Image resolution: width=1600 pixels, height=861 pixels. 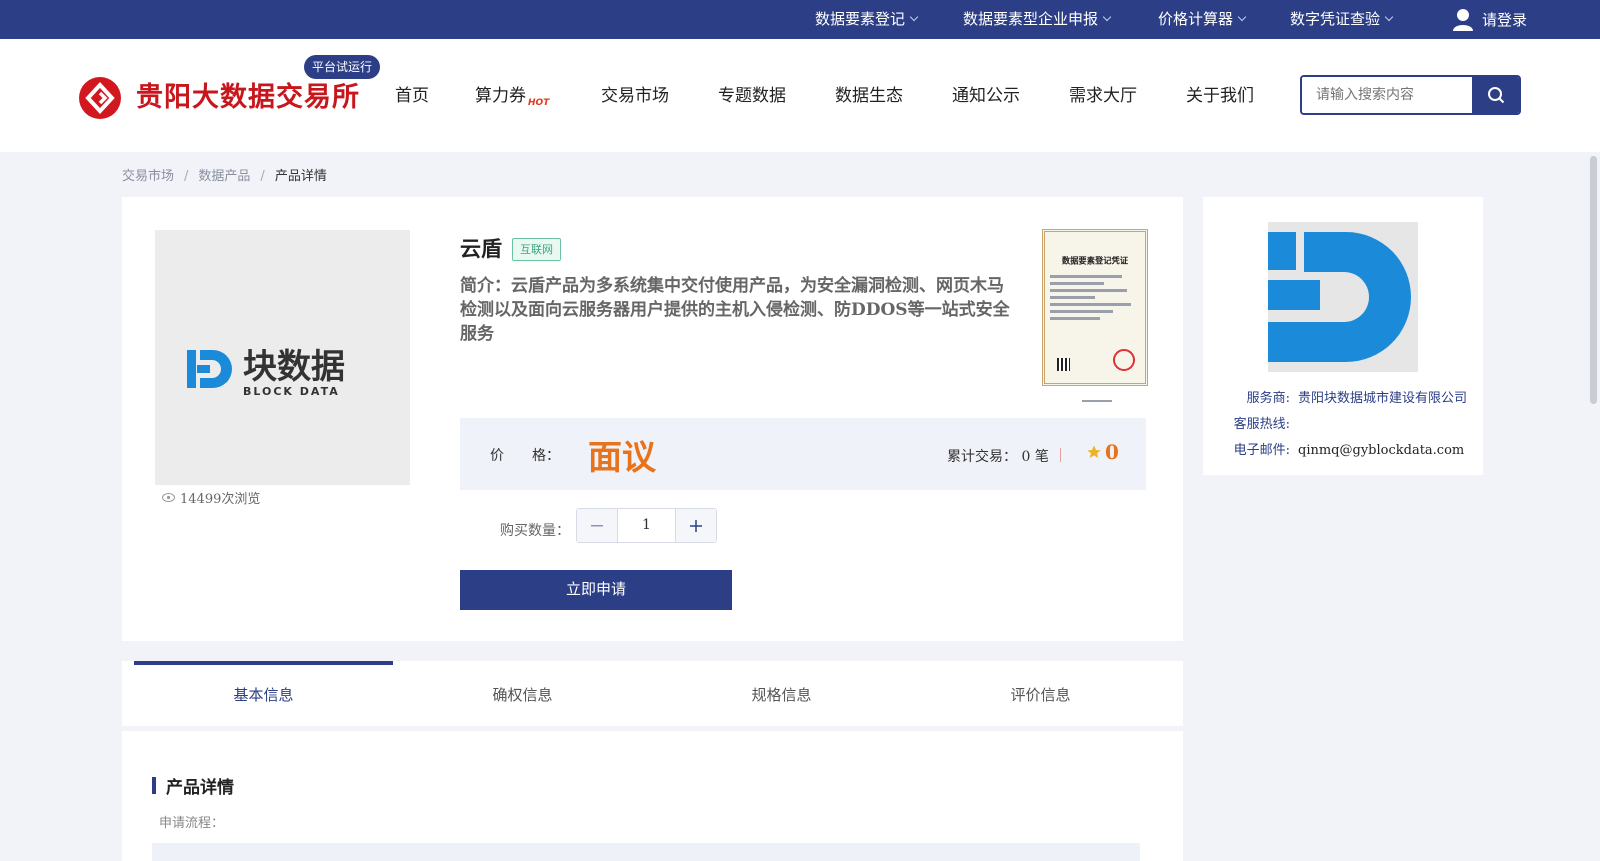 I want to click on quantity-input: 1, so click(x=646, y=525).